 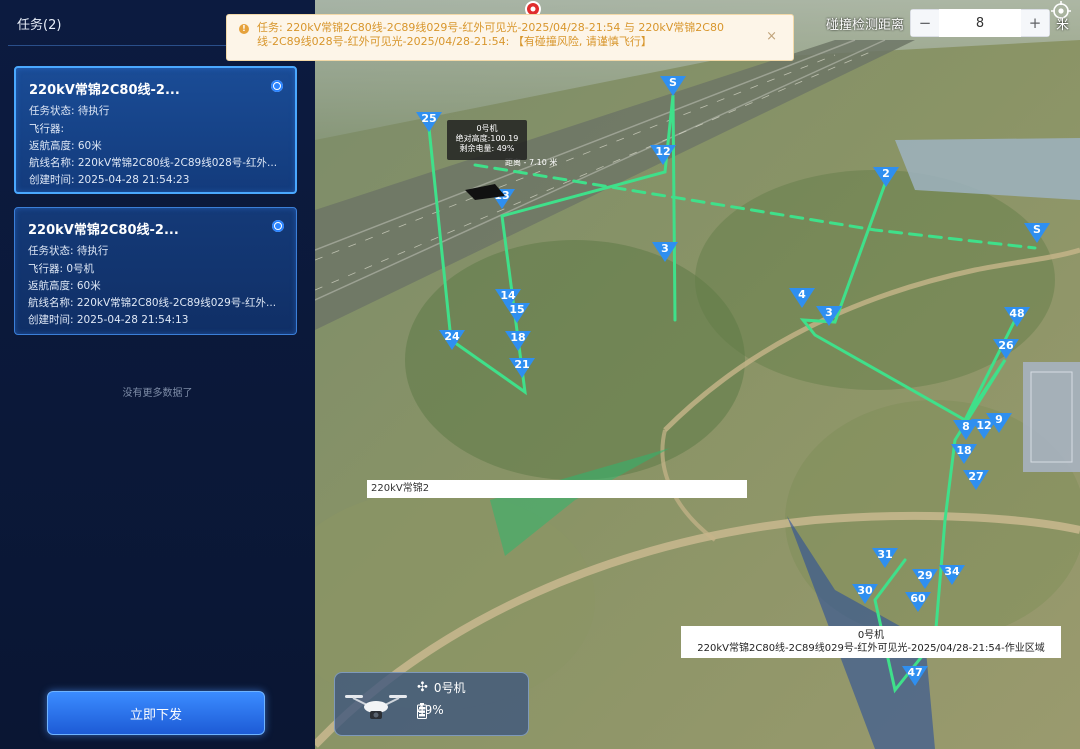 What do you see at coordinates (952, 571) in the screenshot?
I see `waypoint-label: 34` at bounding box center [952, 571].